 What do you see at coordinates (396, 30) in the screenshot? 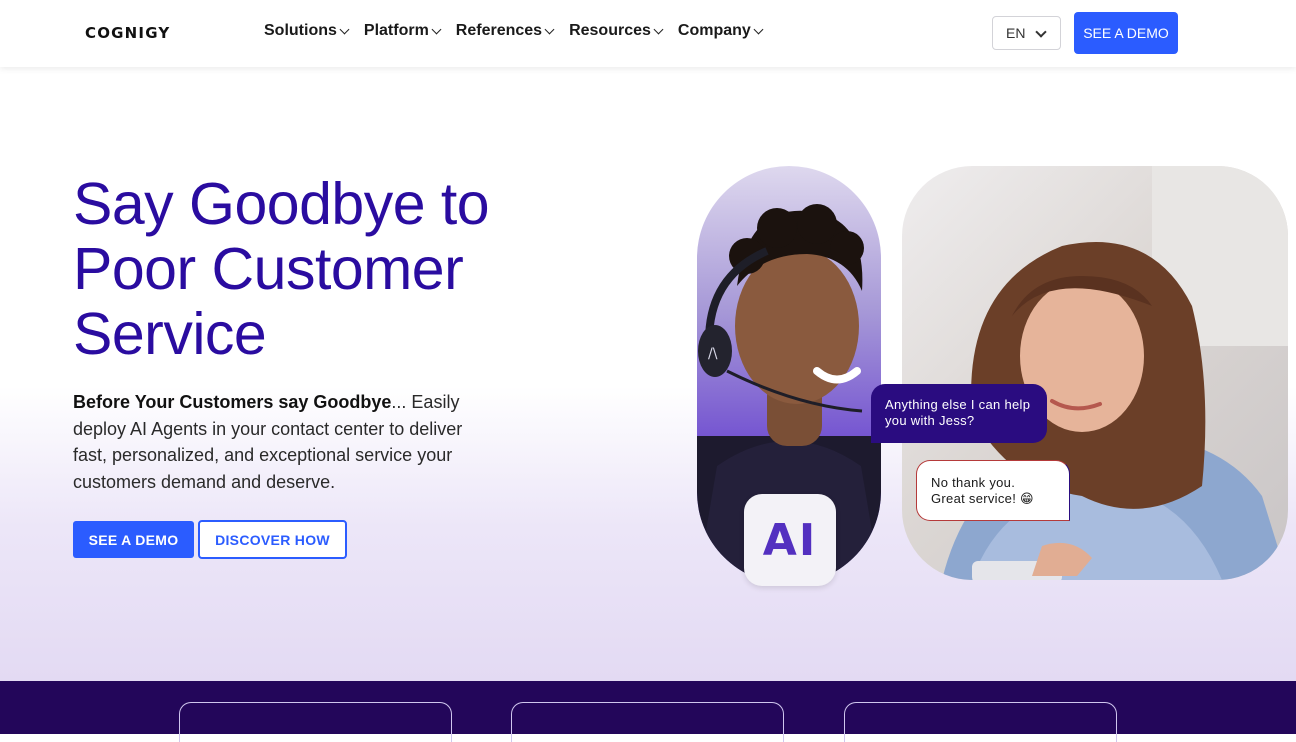
I see `menu-label: Platform` at bounding box center [396, 30].